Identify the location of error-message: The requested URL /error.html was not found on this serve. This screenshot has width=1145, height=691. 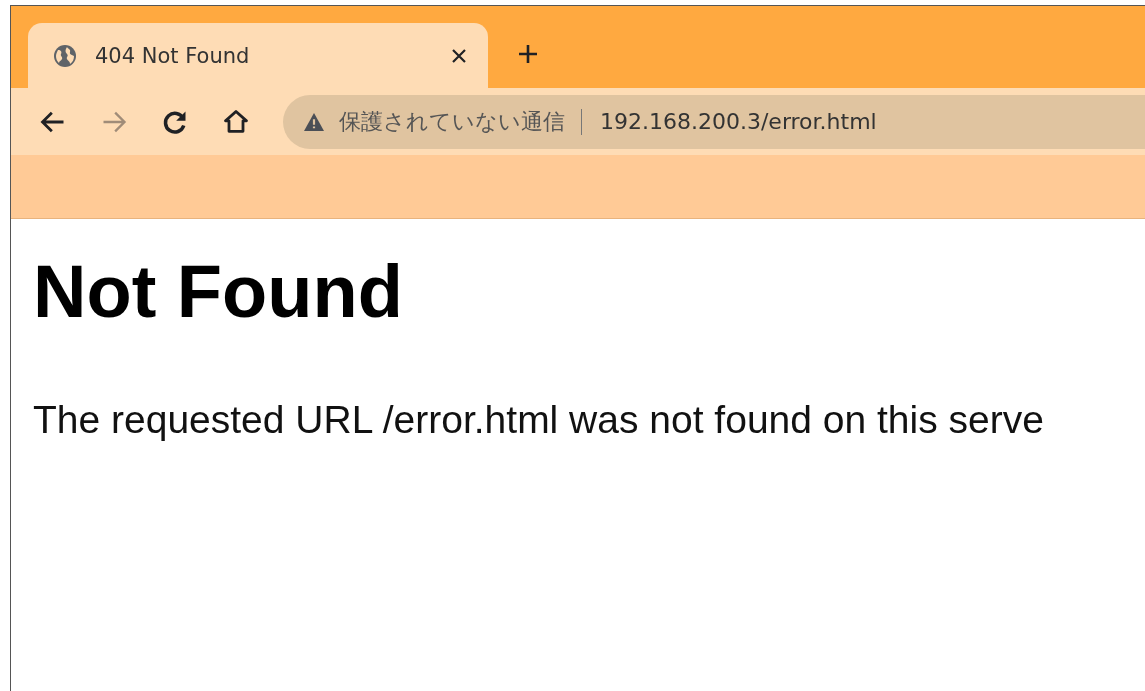
(539, 420).